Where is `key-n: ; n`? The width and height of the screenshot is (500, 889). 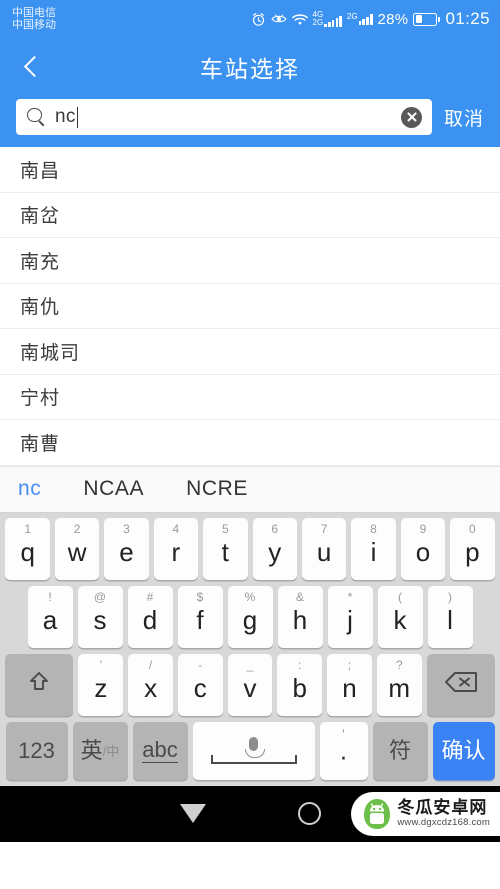
key-n: ; n is located at coordinates (349, 684).